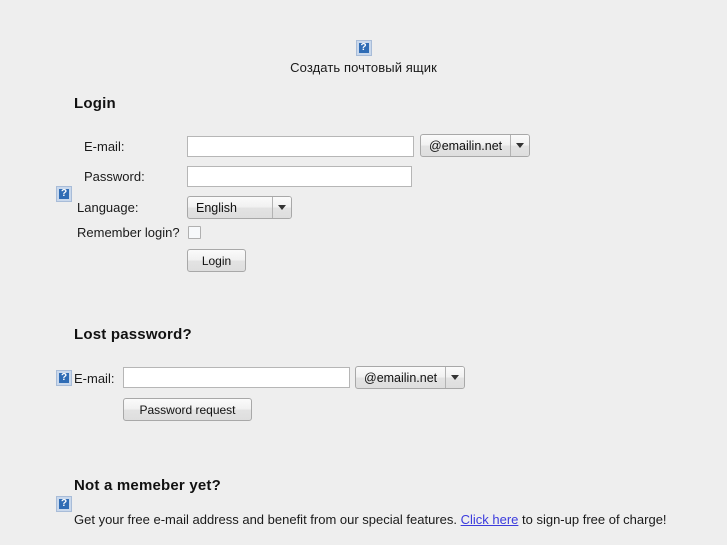  I want to click on login-button: Login, so click(216, 260).